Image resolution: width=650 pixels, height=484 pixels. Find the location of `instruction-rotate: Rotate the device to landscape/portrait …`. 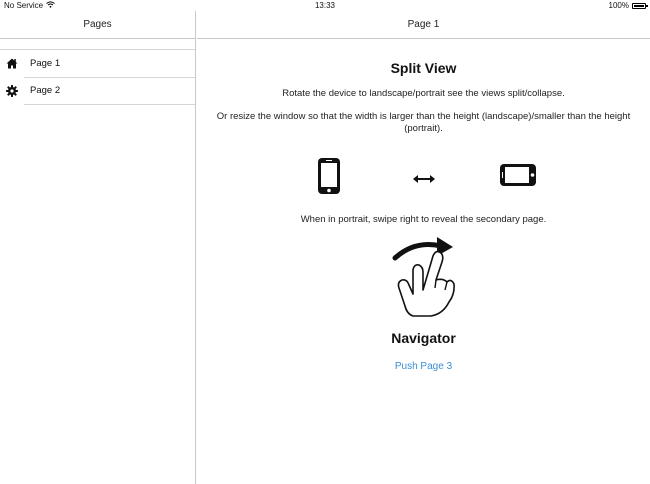

instruction-rotate: Rotate the device to landscape/portrait … is located at coordinates (423, 93).